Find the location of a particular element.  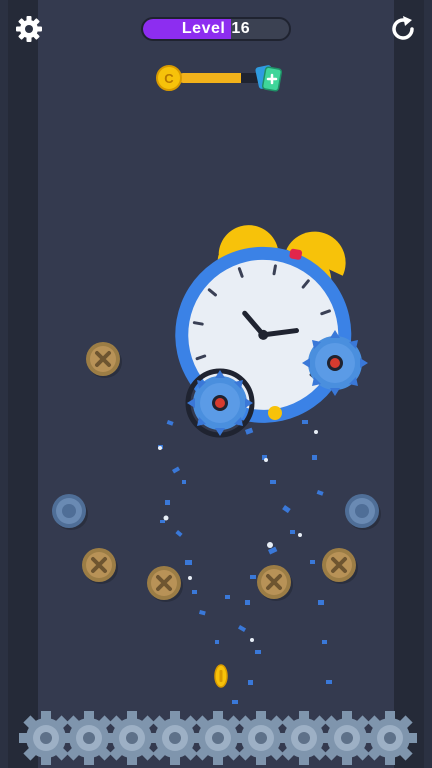

restart-icon is located at coordinates (403, 28).